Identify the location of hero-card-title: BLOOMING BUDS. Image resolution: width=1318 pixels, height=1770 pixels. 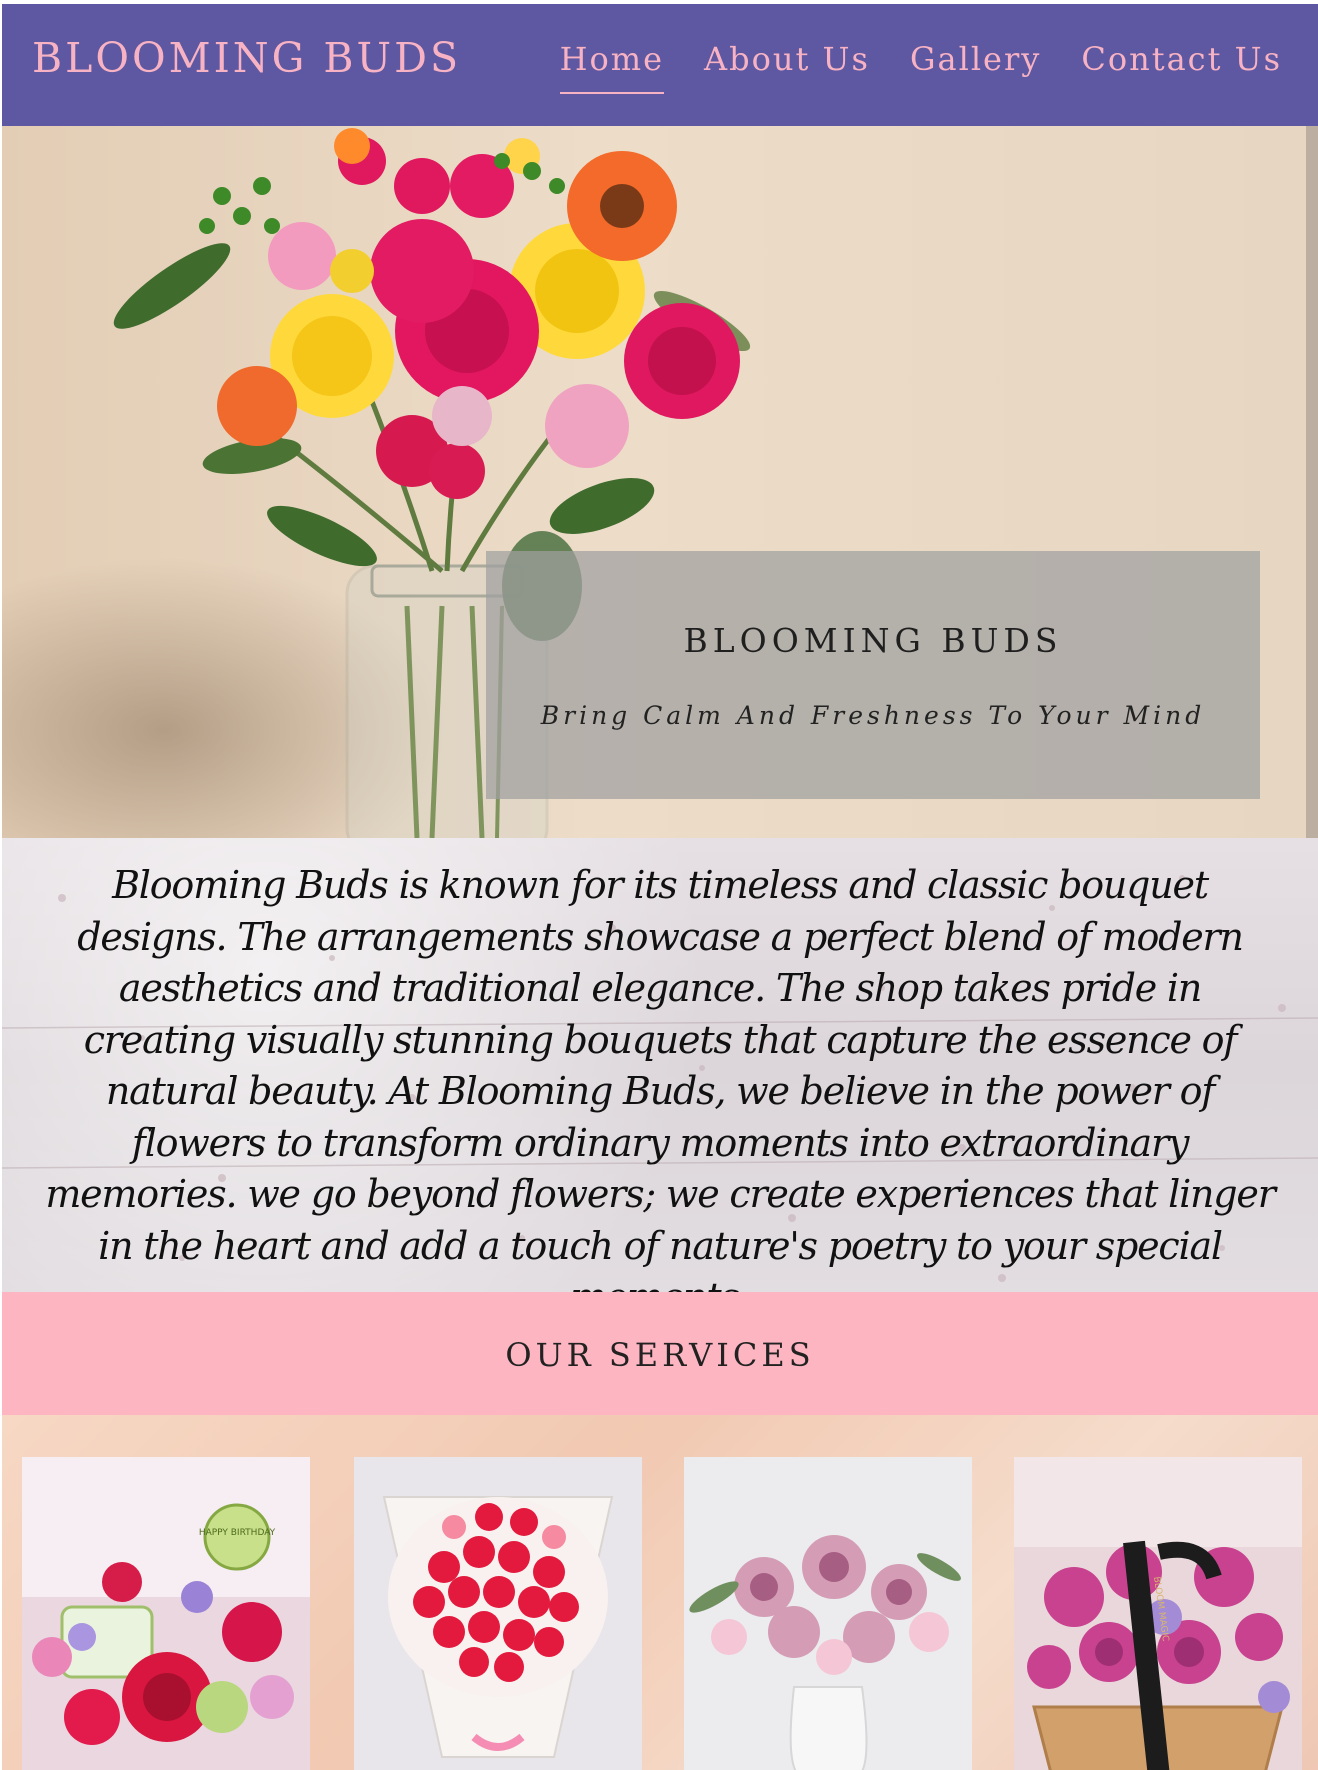
(873, 640).